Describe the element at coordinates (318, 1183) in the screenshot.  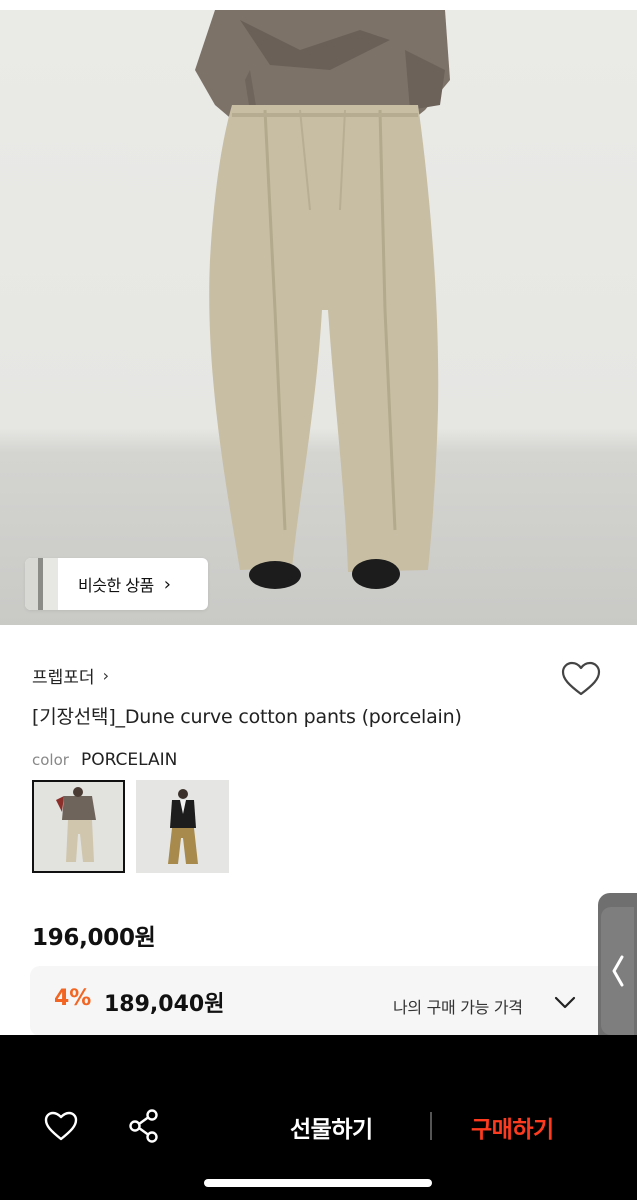
I see `home-indicator` at that location.